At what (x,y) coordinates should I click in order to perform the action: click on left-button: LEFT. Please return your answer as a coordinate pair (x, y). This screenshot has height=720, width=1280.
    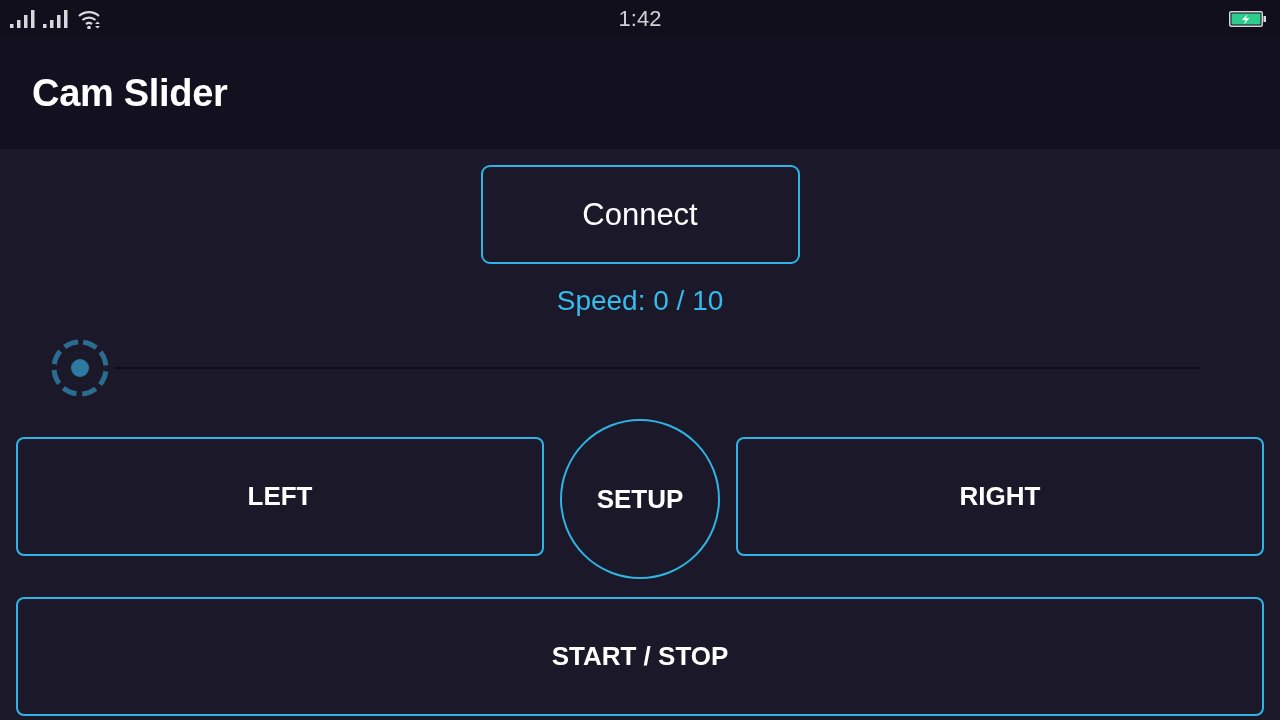
    Looking at the image, I should click on (280, 496).